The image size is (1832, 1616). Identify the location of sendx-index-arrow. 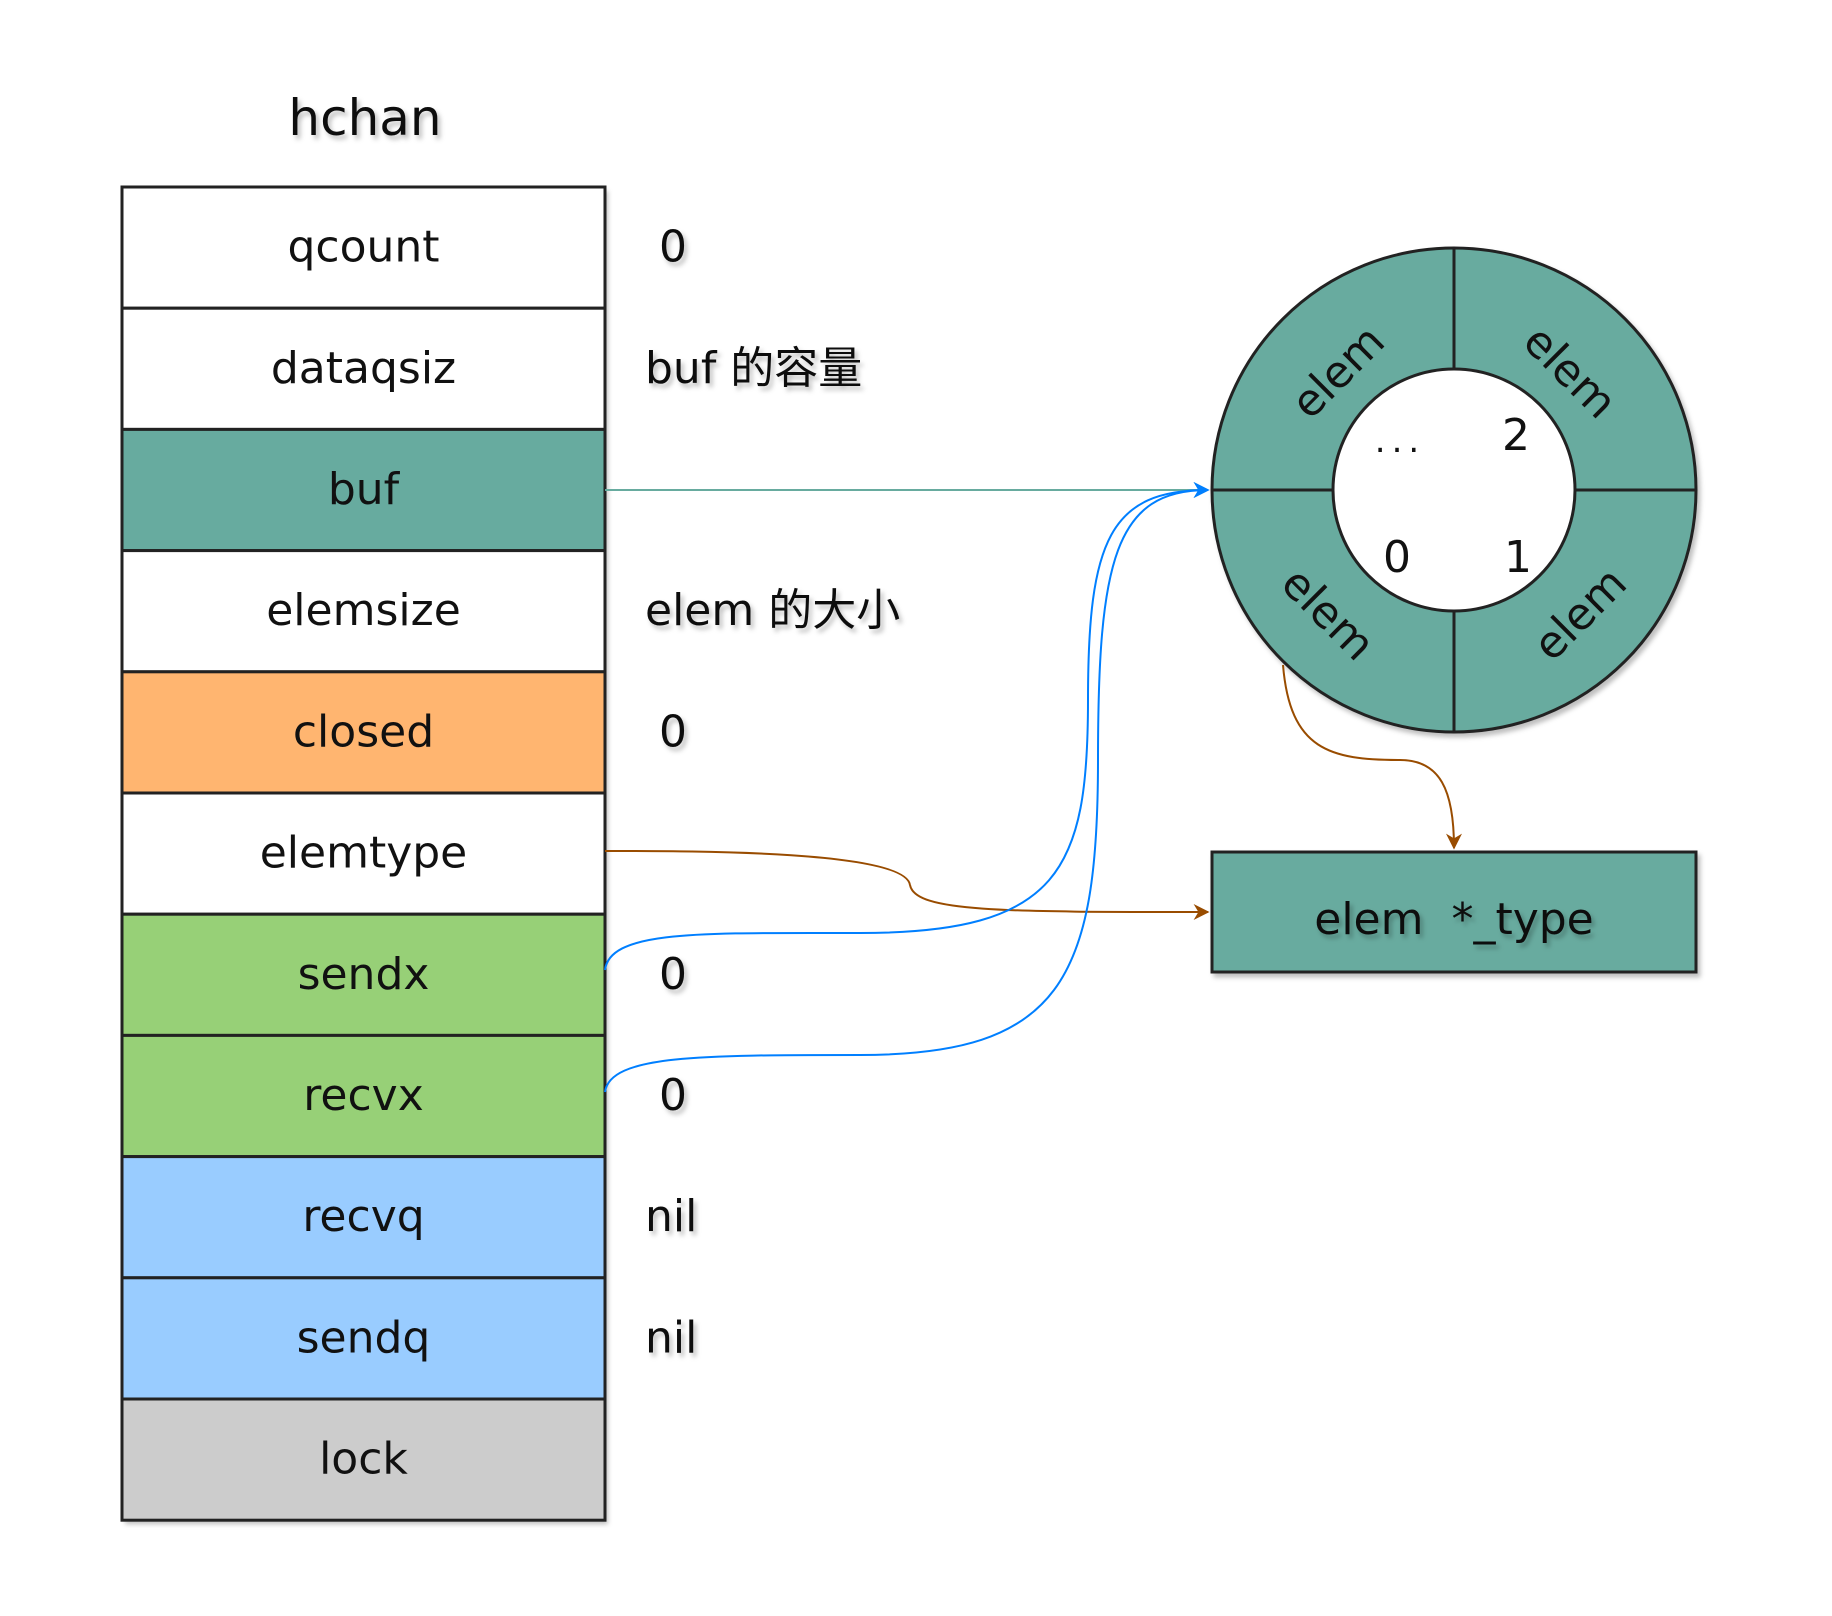
(907, 726).